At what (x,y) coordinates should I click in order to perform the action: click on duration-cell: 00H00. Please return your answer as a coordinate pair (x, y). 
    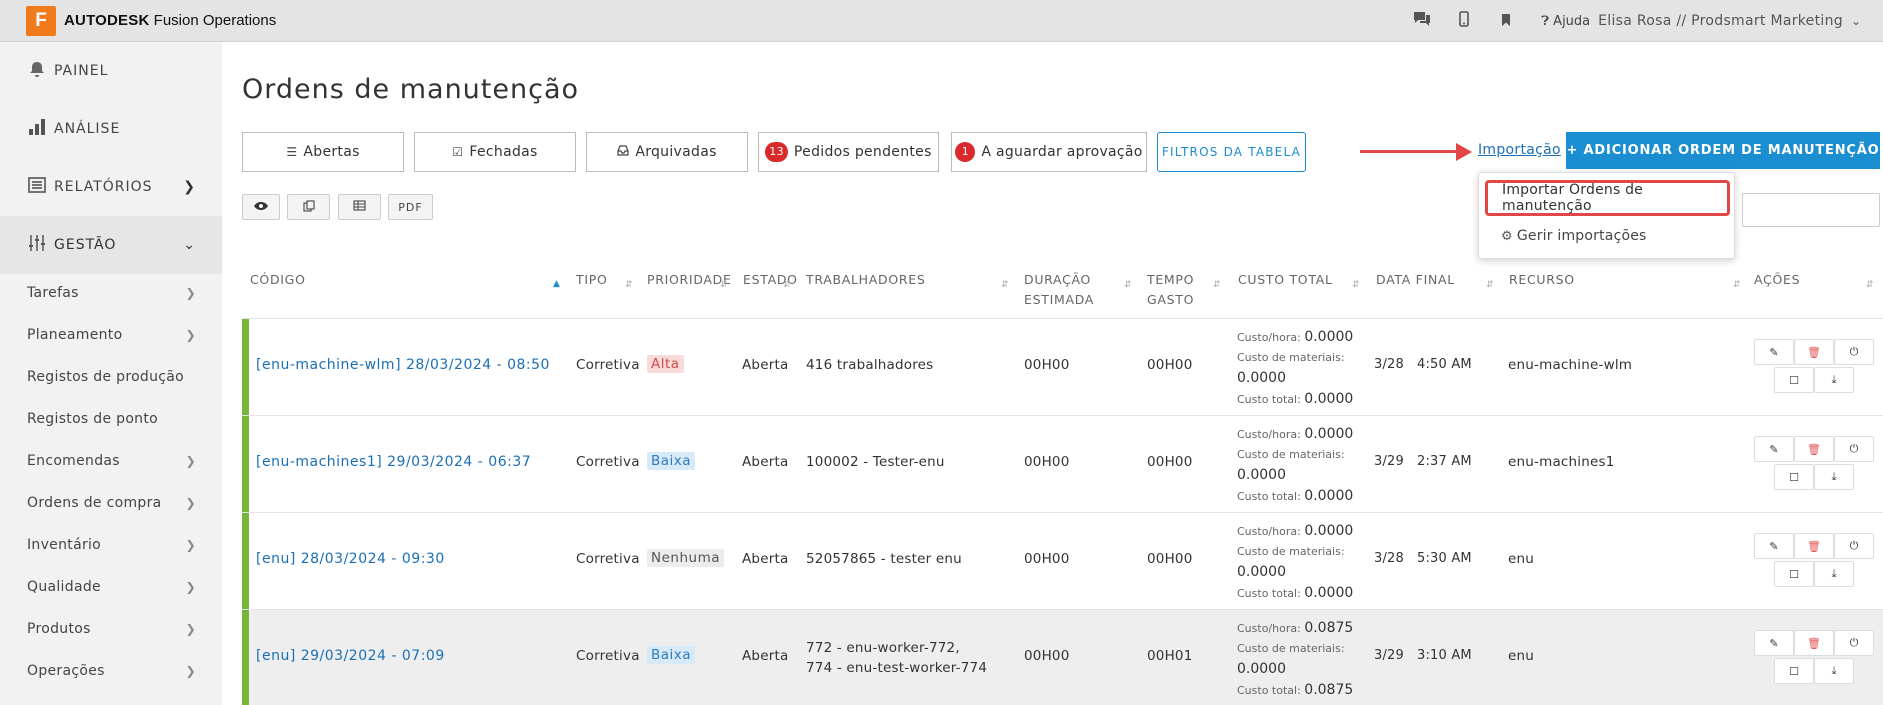
    Looking at the image, I should click on (1047, 365).